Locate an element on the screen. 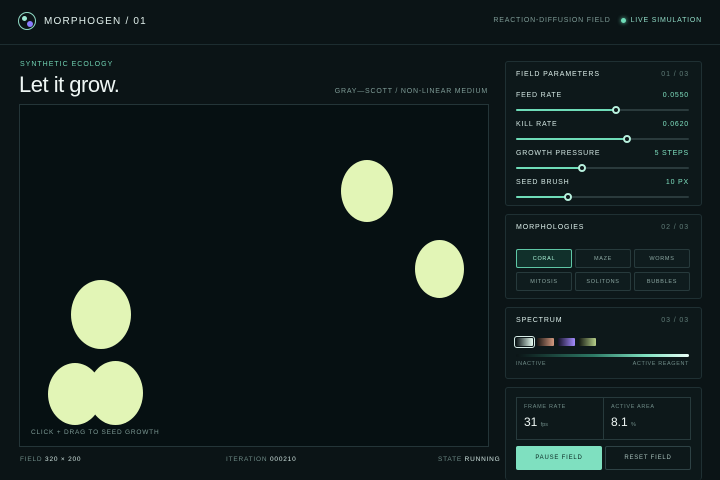 The height and width of the screenshot is (480, 720). iteration-readout: ITERATION 000210 is located at coordinates (261, 459).